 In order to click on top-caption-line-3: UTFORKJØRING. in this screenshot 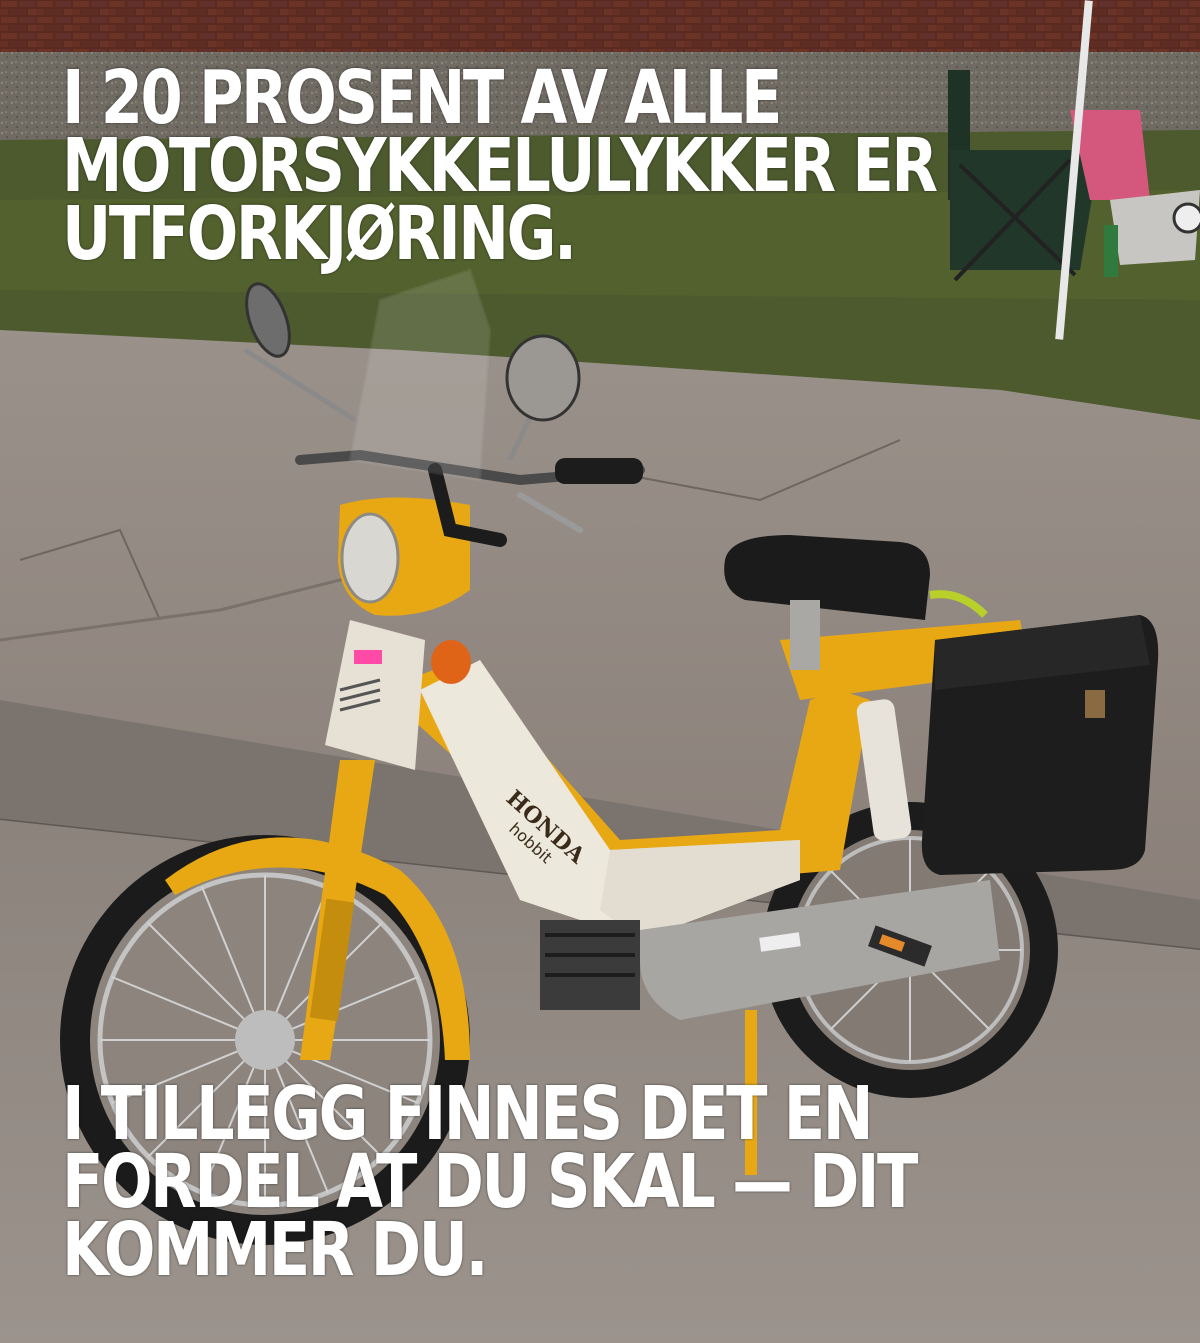, I will do `click(319, 234)`.